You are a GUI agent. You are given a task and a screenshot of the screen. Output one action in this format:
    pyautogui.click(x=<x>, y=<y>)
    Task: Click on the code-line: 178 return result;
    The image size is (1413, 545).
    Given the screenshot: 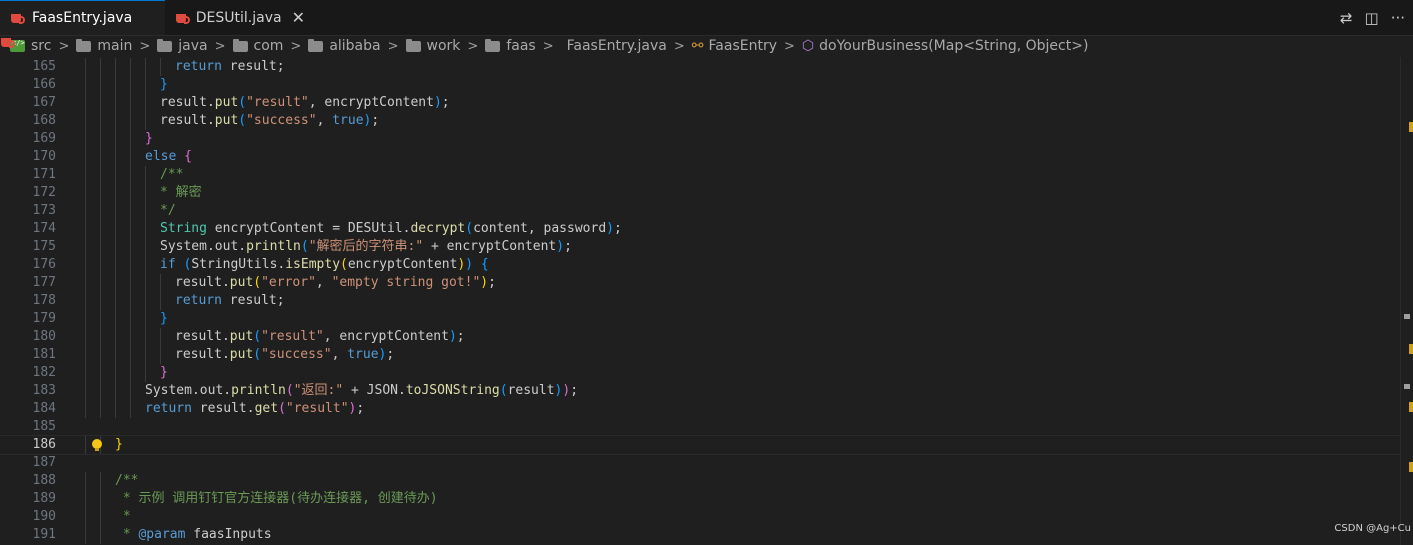 What is the action you would take?
    pyautogui.click(x=700, y=301)
    